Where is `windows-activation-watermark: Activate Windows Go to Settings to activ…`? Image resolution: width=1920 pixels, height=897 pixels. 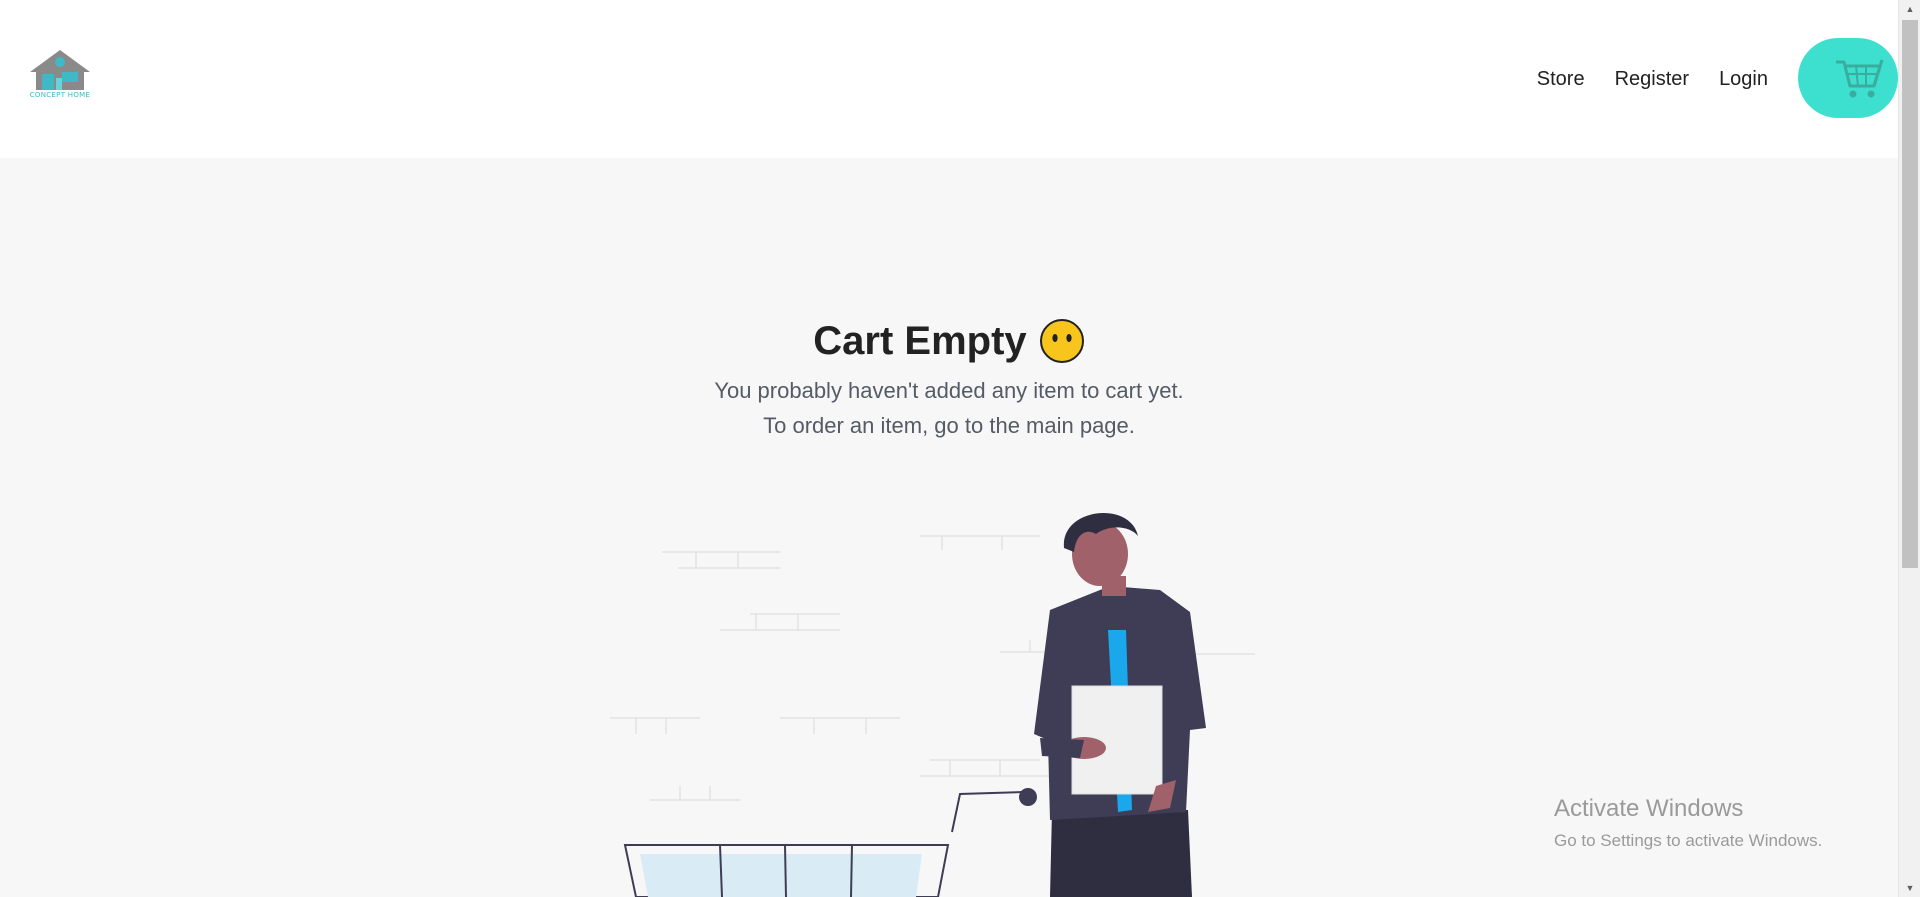 windows-activation-watermark: Activate Windows Go to Settings to activ… is located at coordinates (1688, 823).